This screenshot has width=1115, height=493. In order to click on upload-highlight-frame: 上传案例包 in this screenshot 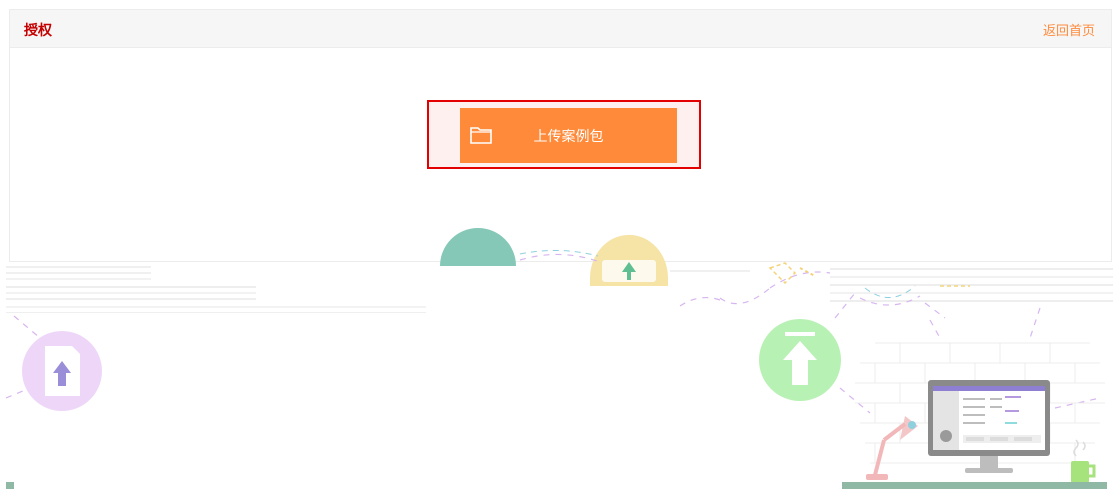, I will do `click(564, 134)`.